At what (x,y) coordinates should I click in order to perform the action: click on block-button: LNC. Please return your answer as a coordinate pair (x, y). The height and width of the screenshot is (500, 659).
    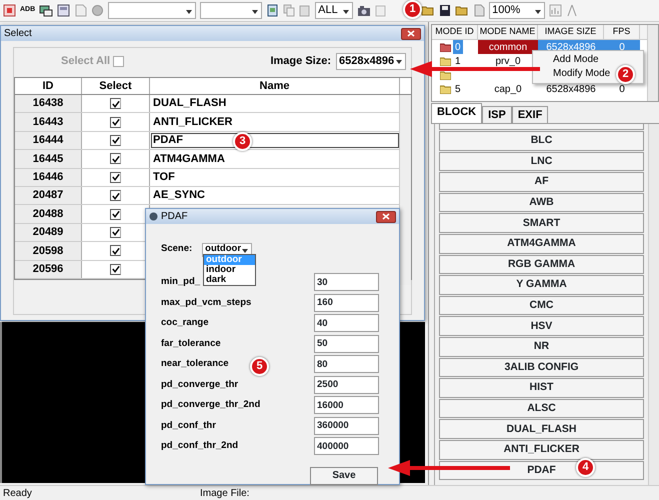
    Looking at the image, I should click on (541, 162).